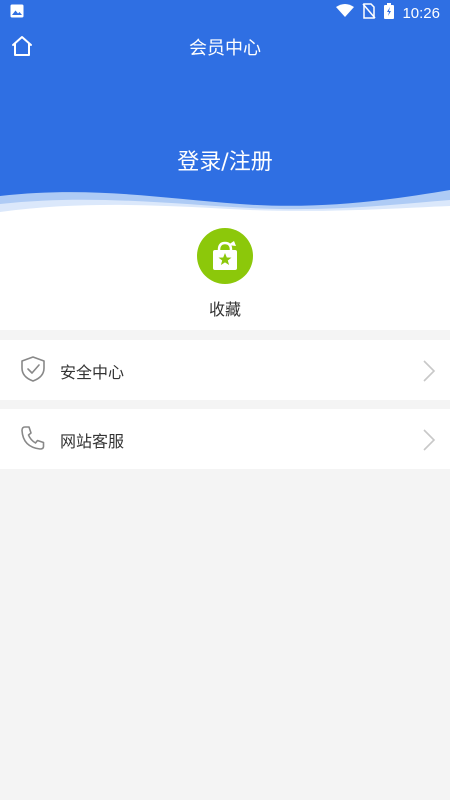  What do you see at coordinates (345, 13) in the screenshot?
I see `wifi-icon` at bounding box center [345, 13].